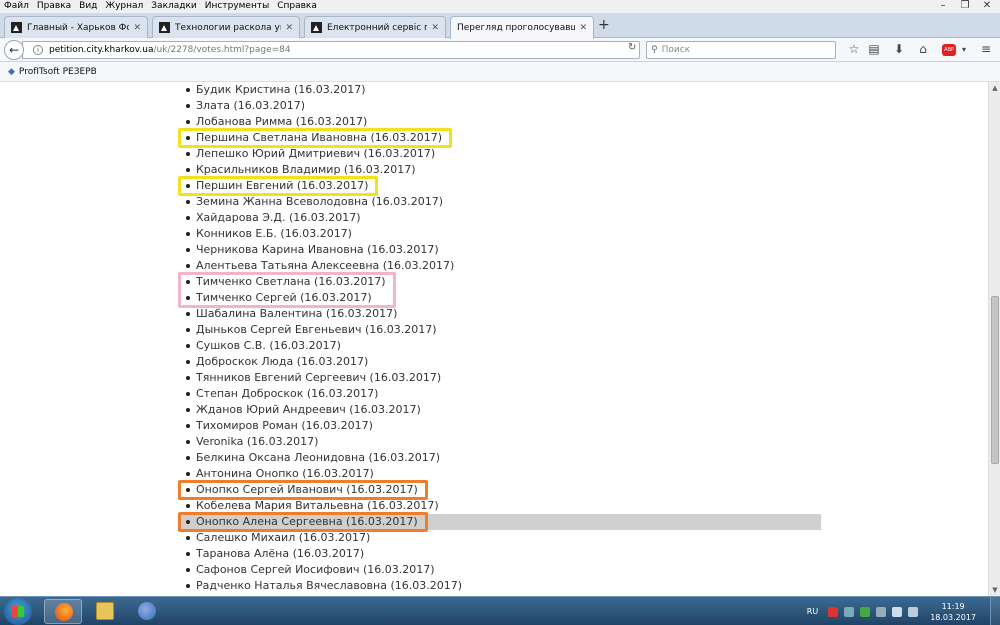  Describe the element at coordinates (324, 90) in the screenshot. I see `voter-list-item: Будик Кристина (16.03.2017)` at that location.